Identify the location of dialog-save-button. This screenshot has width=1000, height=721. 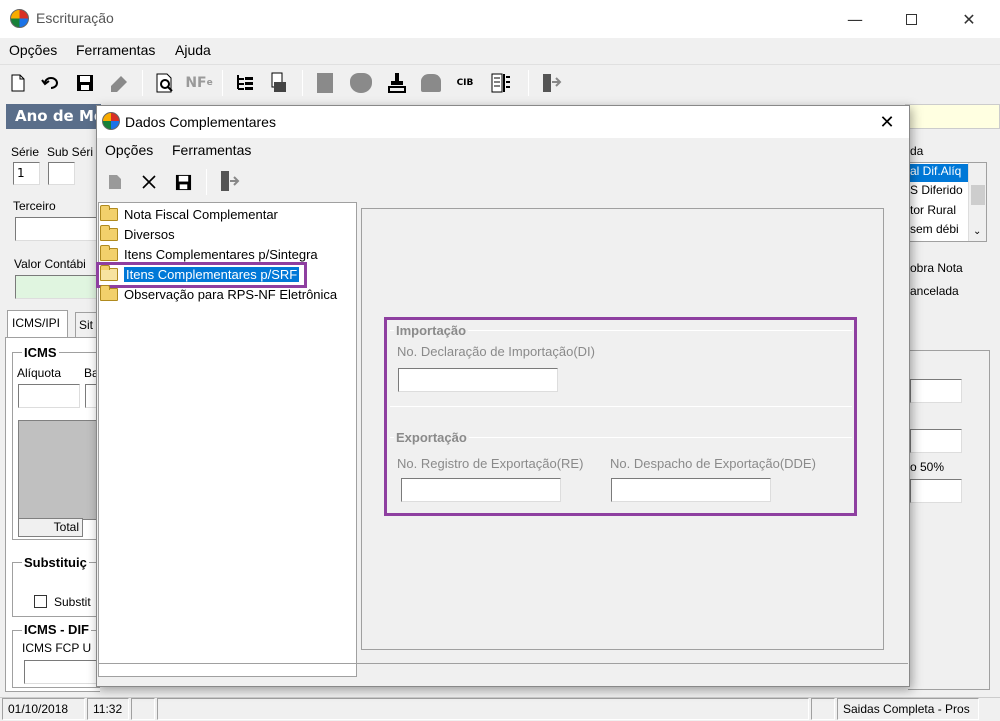
(183, 182).